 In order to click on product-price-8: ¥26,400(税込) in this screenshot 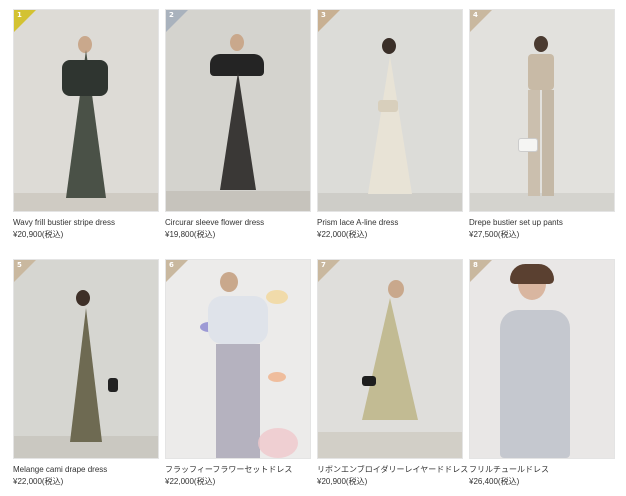, I will do `click(494, 481)`.